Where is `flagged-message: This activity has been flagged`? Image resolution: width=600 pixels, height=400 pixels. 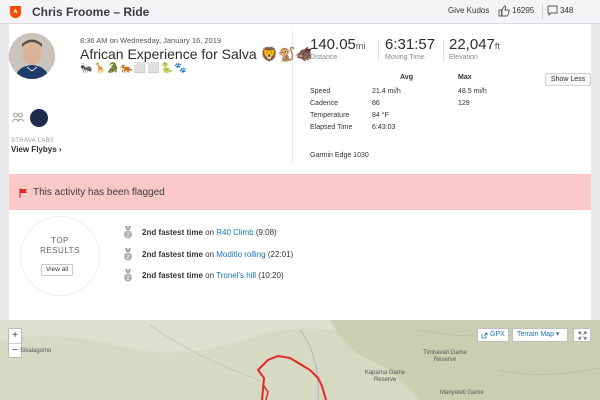
flagged-message: This activity has been flagged is located at coordinates (99, 192).